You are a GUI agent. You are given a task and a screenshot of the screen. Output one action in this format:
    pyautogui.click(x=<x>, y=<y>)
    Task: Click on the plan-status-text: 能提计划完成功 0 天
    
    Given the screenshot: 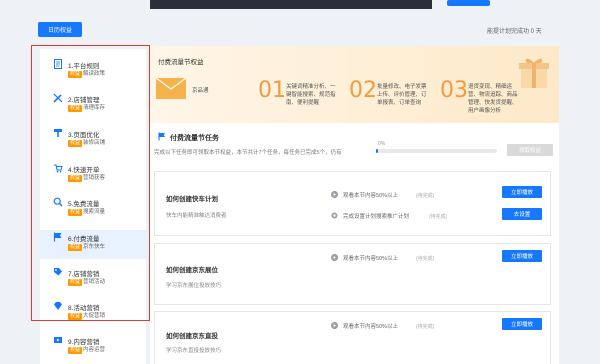 What is the action you would take?
    pyautogui.click(x=514, y=32)
    